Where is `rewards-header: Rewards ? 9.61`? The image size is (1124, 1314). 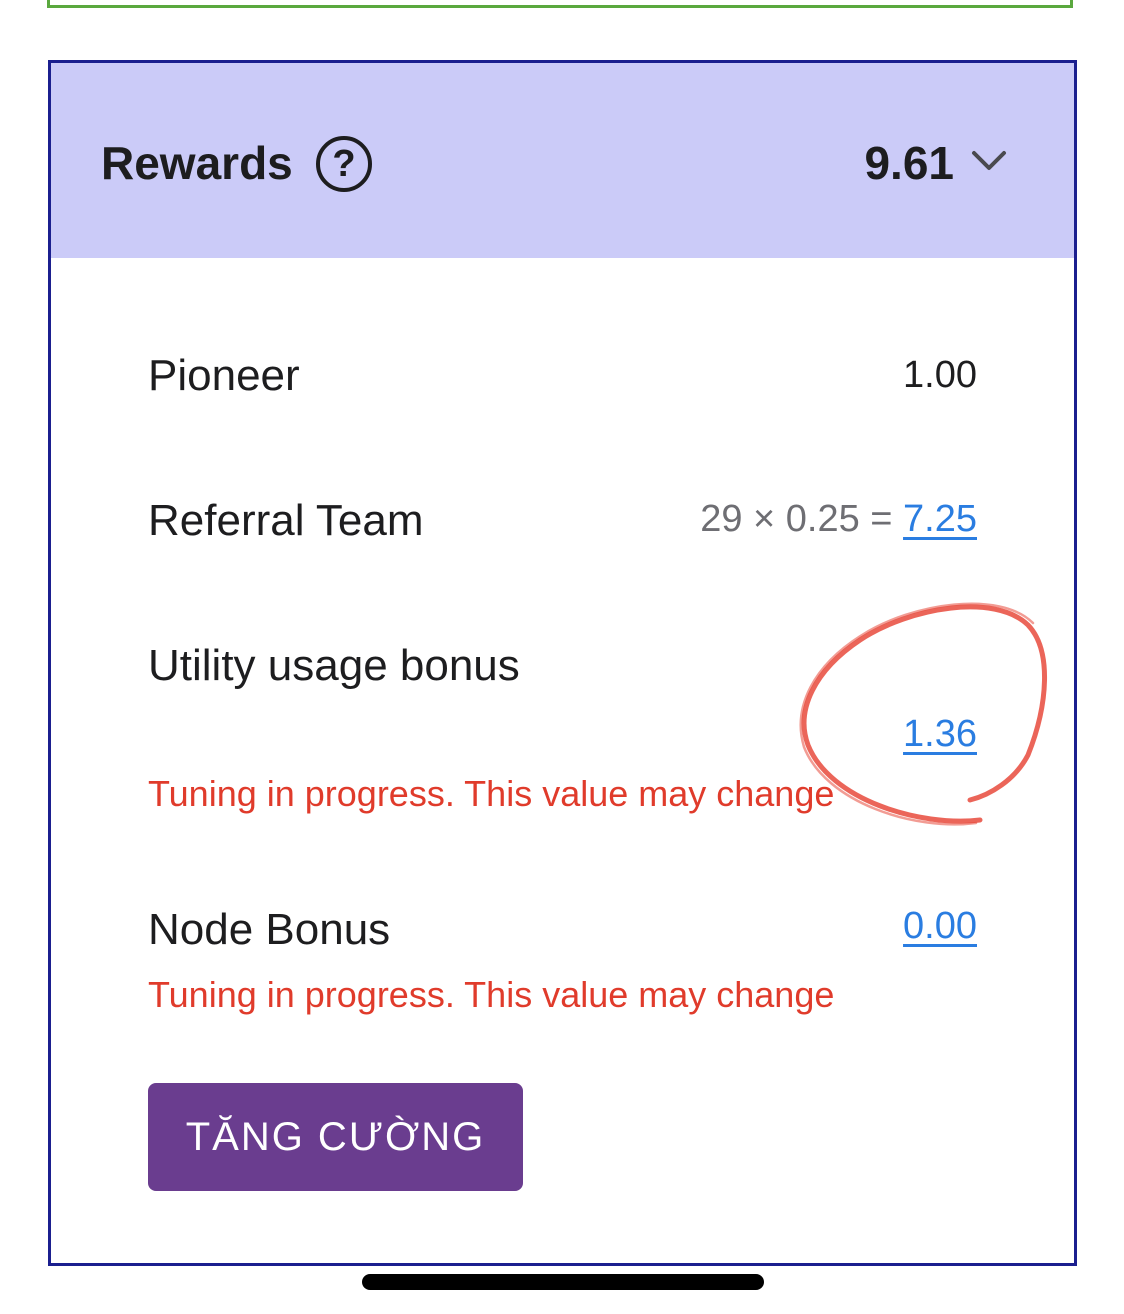 rewards-header: Rewards ? 9.61 is located at coordinates (562, 160).